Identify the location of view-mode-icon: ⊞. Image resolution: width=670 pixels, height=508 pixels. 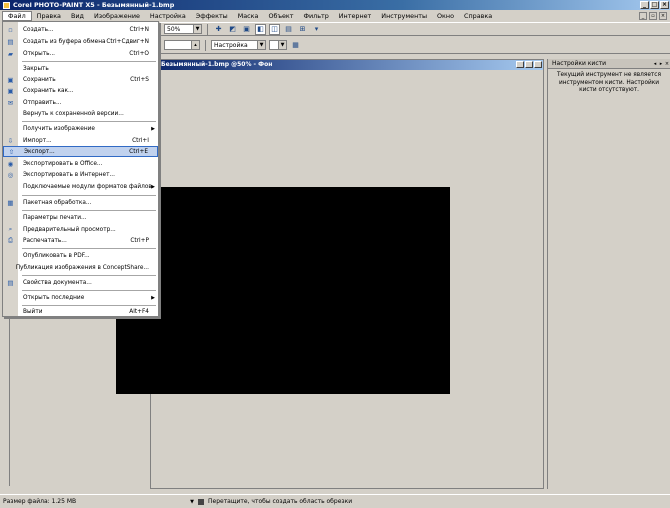
(302, 29).